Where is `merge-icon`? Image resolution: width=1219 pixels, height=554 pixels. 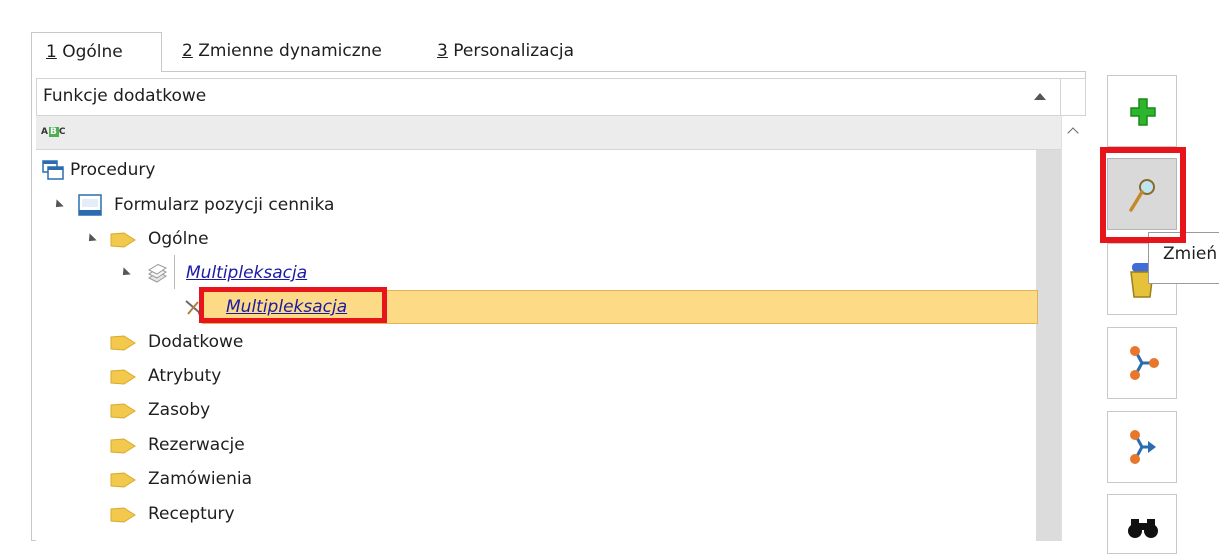 merge-icon is located at coordinates (1143, 447).